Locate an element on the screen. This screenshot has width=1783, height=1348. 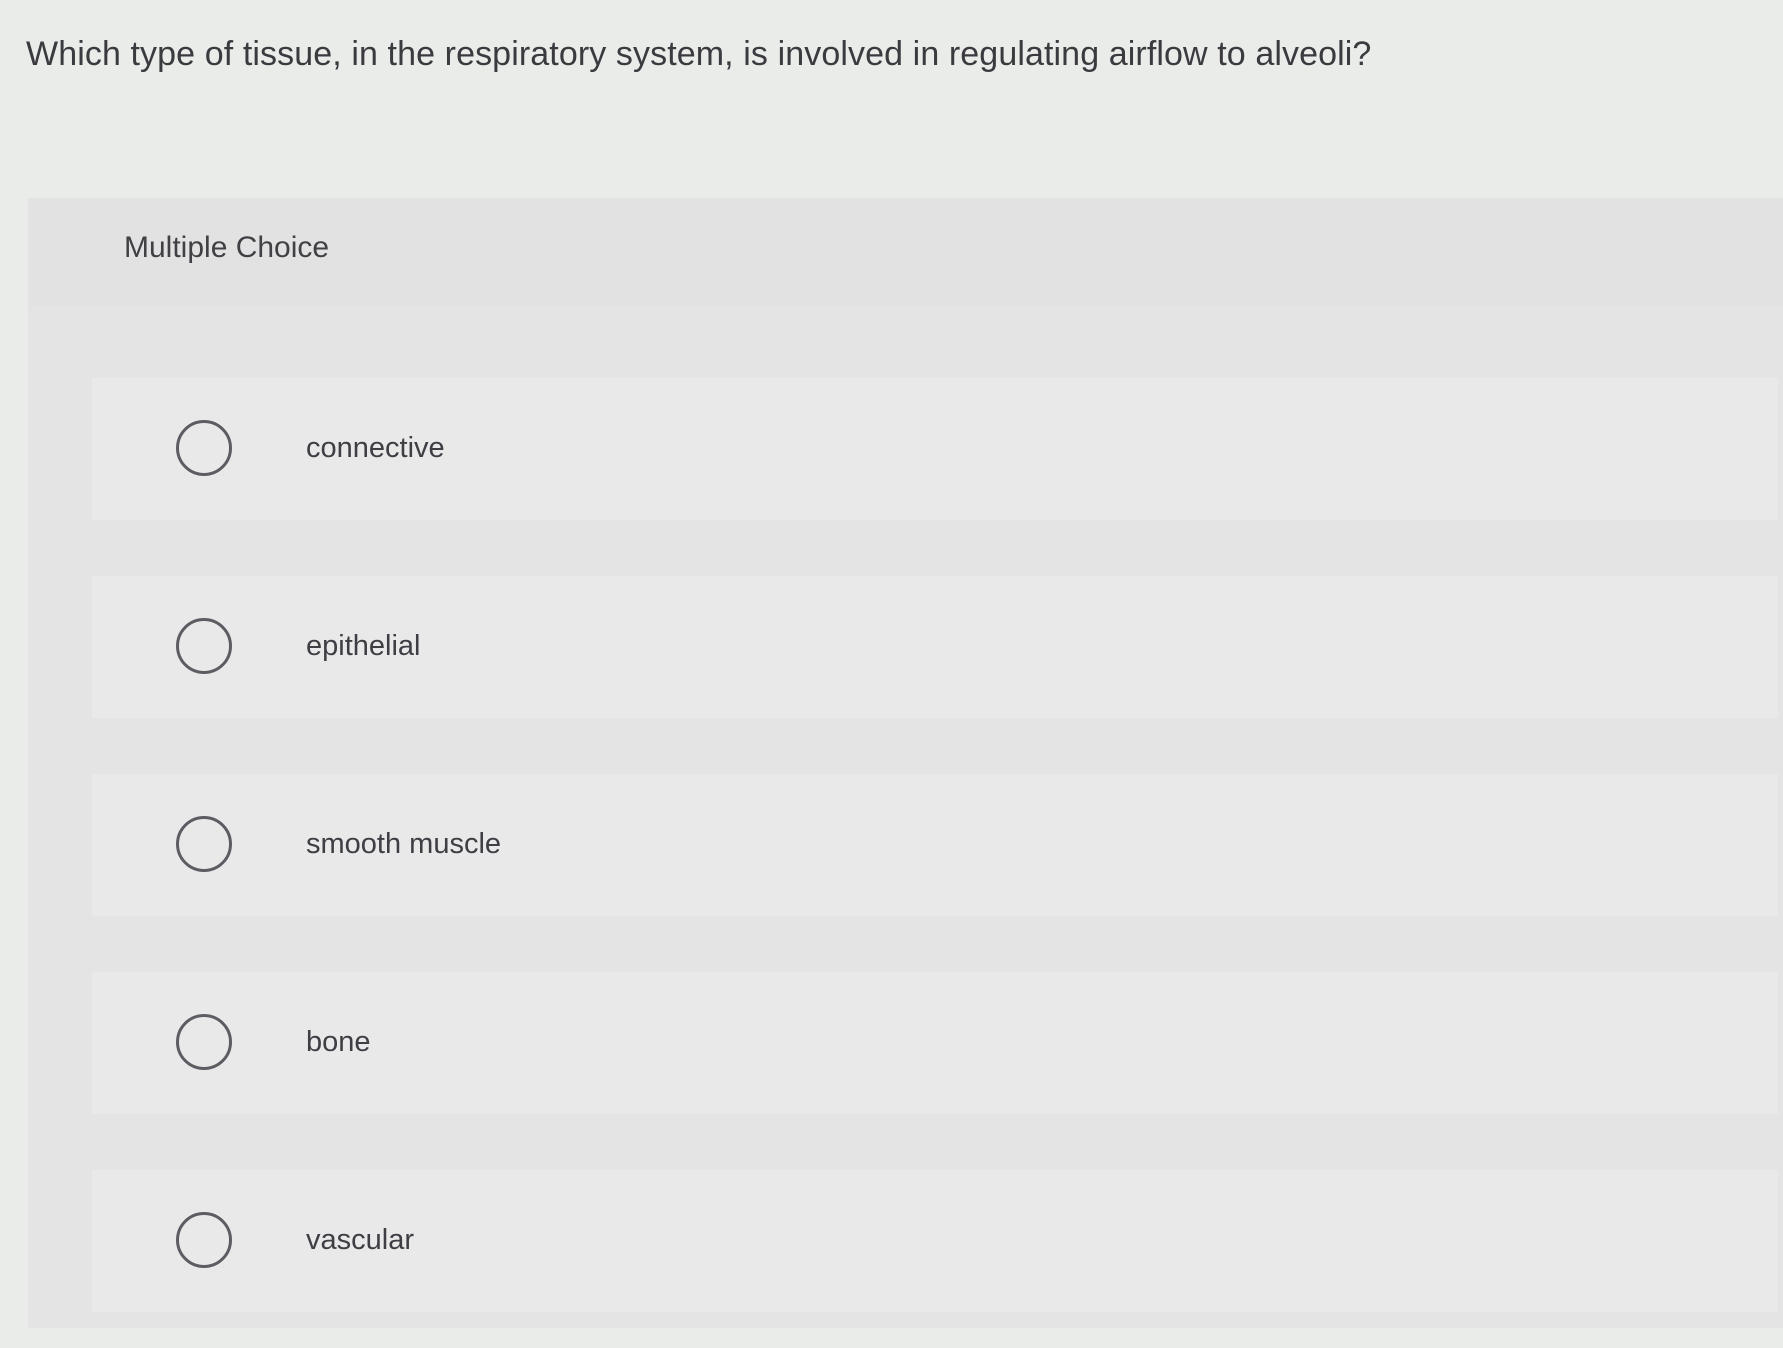
choice-label: bone is located at coordinates (338, 1042).